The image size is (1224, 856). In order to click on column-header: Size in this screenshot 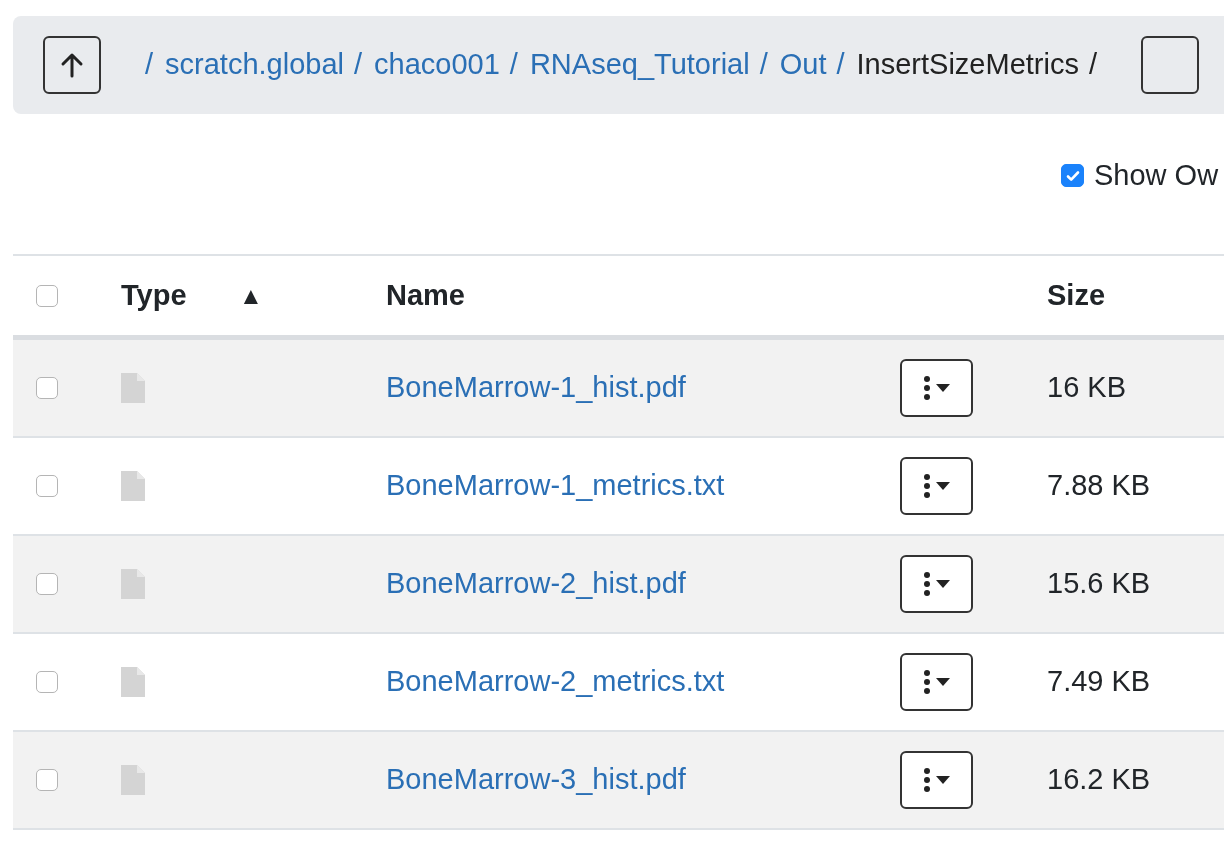, I will do `click(1076, 295)`.